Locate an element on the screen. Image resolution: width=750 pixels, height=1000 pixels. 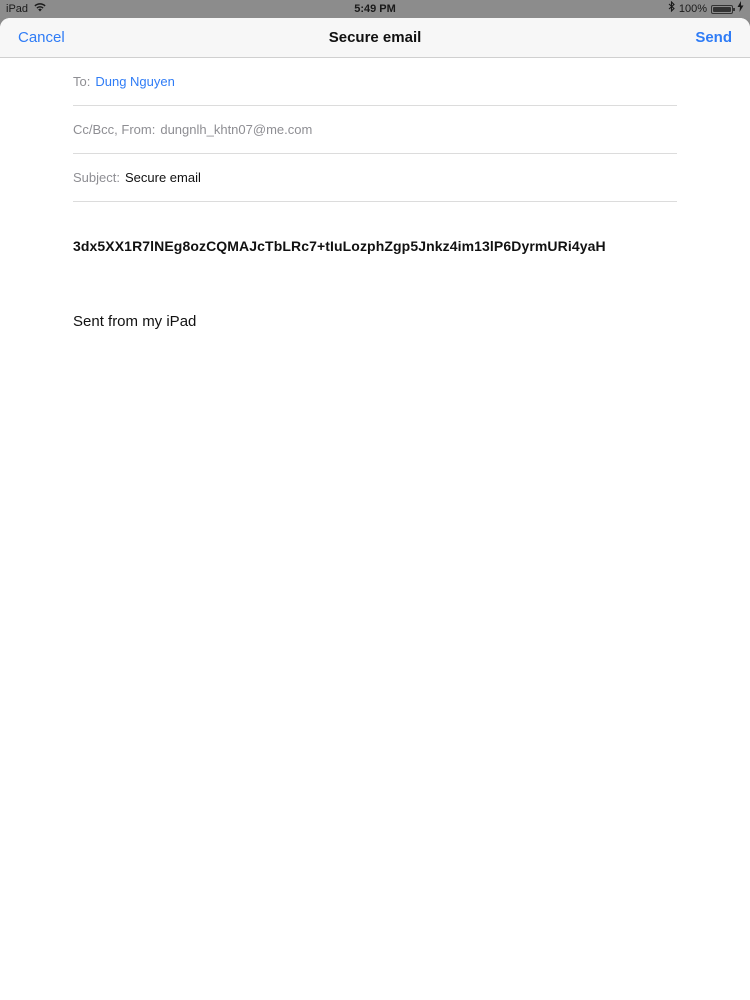
nav-bar: Cancel Secure email Send is located at coordinates (375, 38).